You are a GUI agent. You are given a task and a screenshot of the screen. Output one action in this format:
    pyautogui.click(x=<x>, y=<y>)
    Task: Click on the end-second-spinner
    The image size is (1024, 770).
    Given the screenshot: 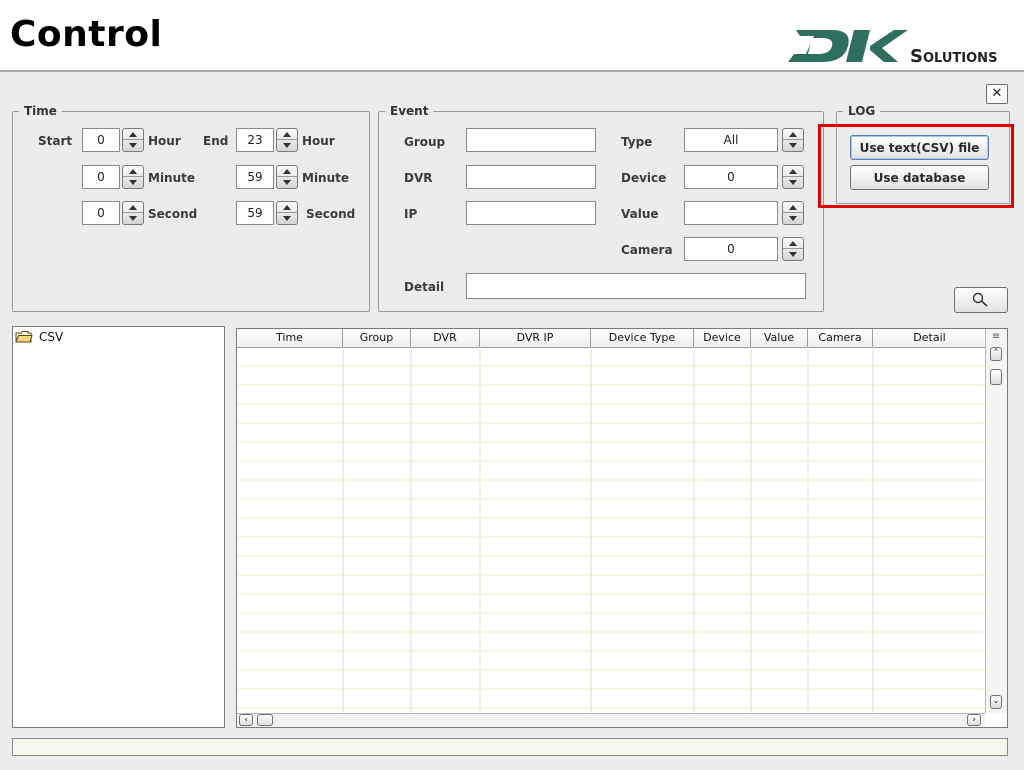 What is the action you would take?
    pyautogui.click(x=287, y=213)
    